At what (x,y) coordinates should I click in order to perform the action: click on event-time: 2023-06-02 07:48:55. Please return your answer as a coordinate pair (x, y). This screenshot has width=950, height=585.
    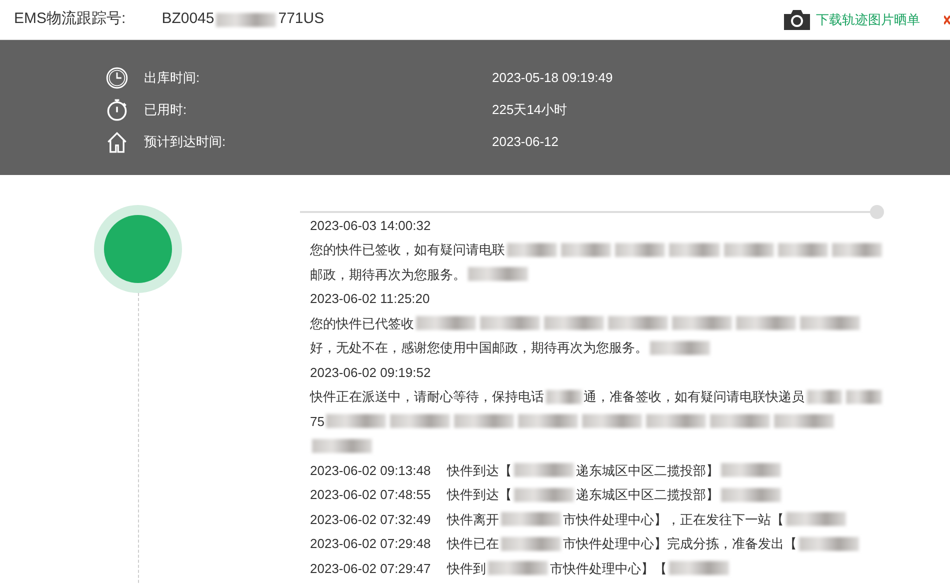
    Looking at the image, I should click on (371, 495).